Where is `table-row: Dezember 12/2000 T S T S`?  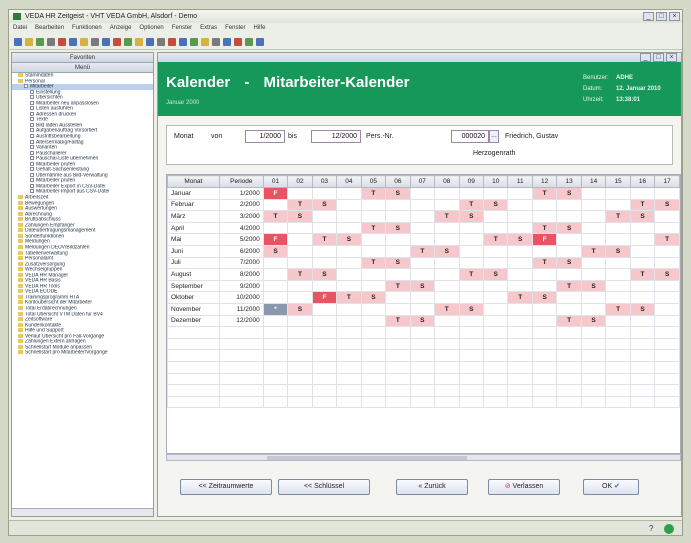 table-row: Dezember 12/2000 T S T S is located at coordinates (423, 321).